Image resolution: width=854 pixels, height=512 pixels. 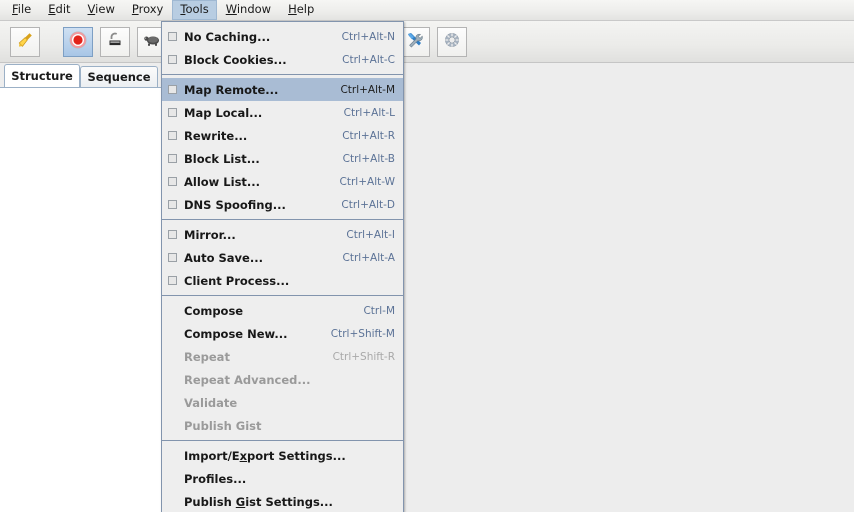 I want to click on tools-button, so click(x=415, y=42).